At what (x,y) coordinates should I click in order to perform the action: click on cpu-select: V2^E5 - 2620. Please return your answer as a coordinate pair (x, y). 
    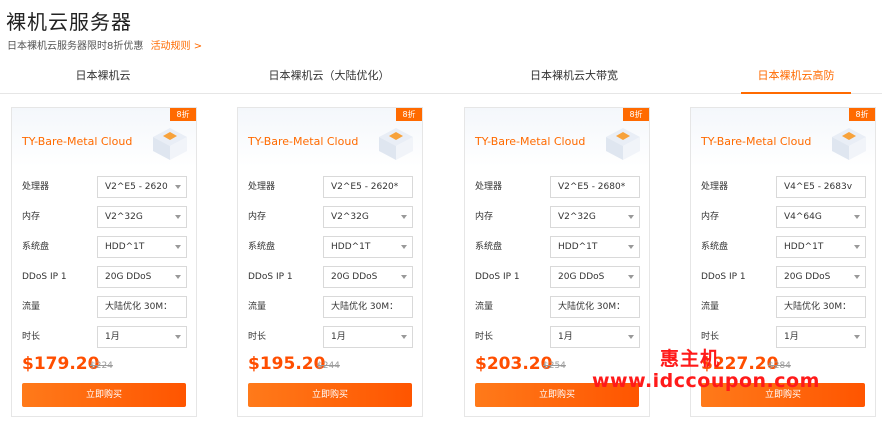
    Looking at the image, I should click on (142, 187).